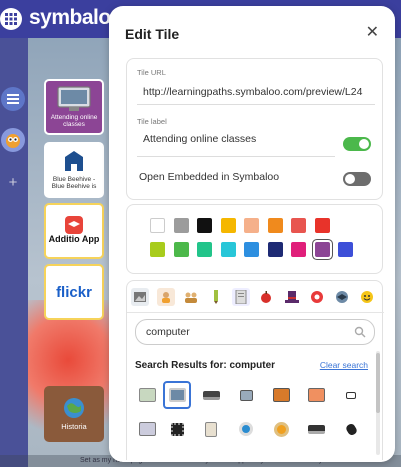 This screenshot has height=467, width=401. I want to click on result-computer-icon, so click(147, 395).